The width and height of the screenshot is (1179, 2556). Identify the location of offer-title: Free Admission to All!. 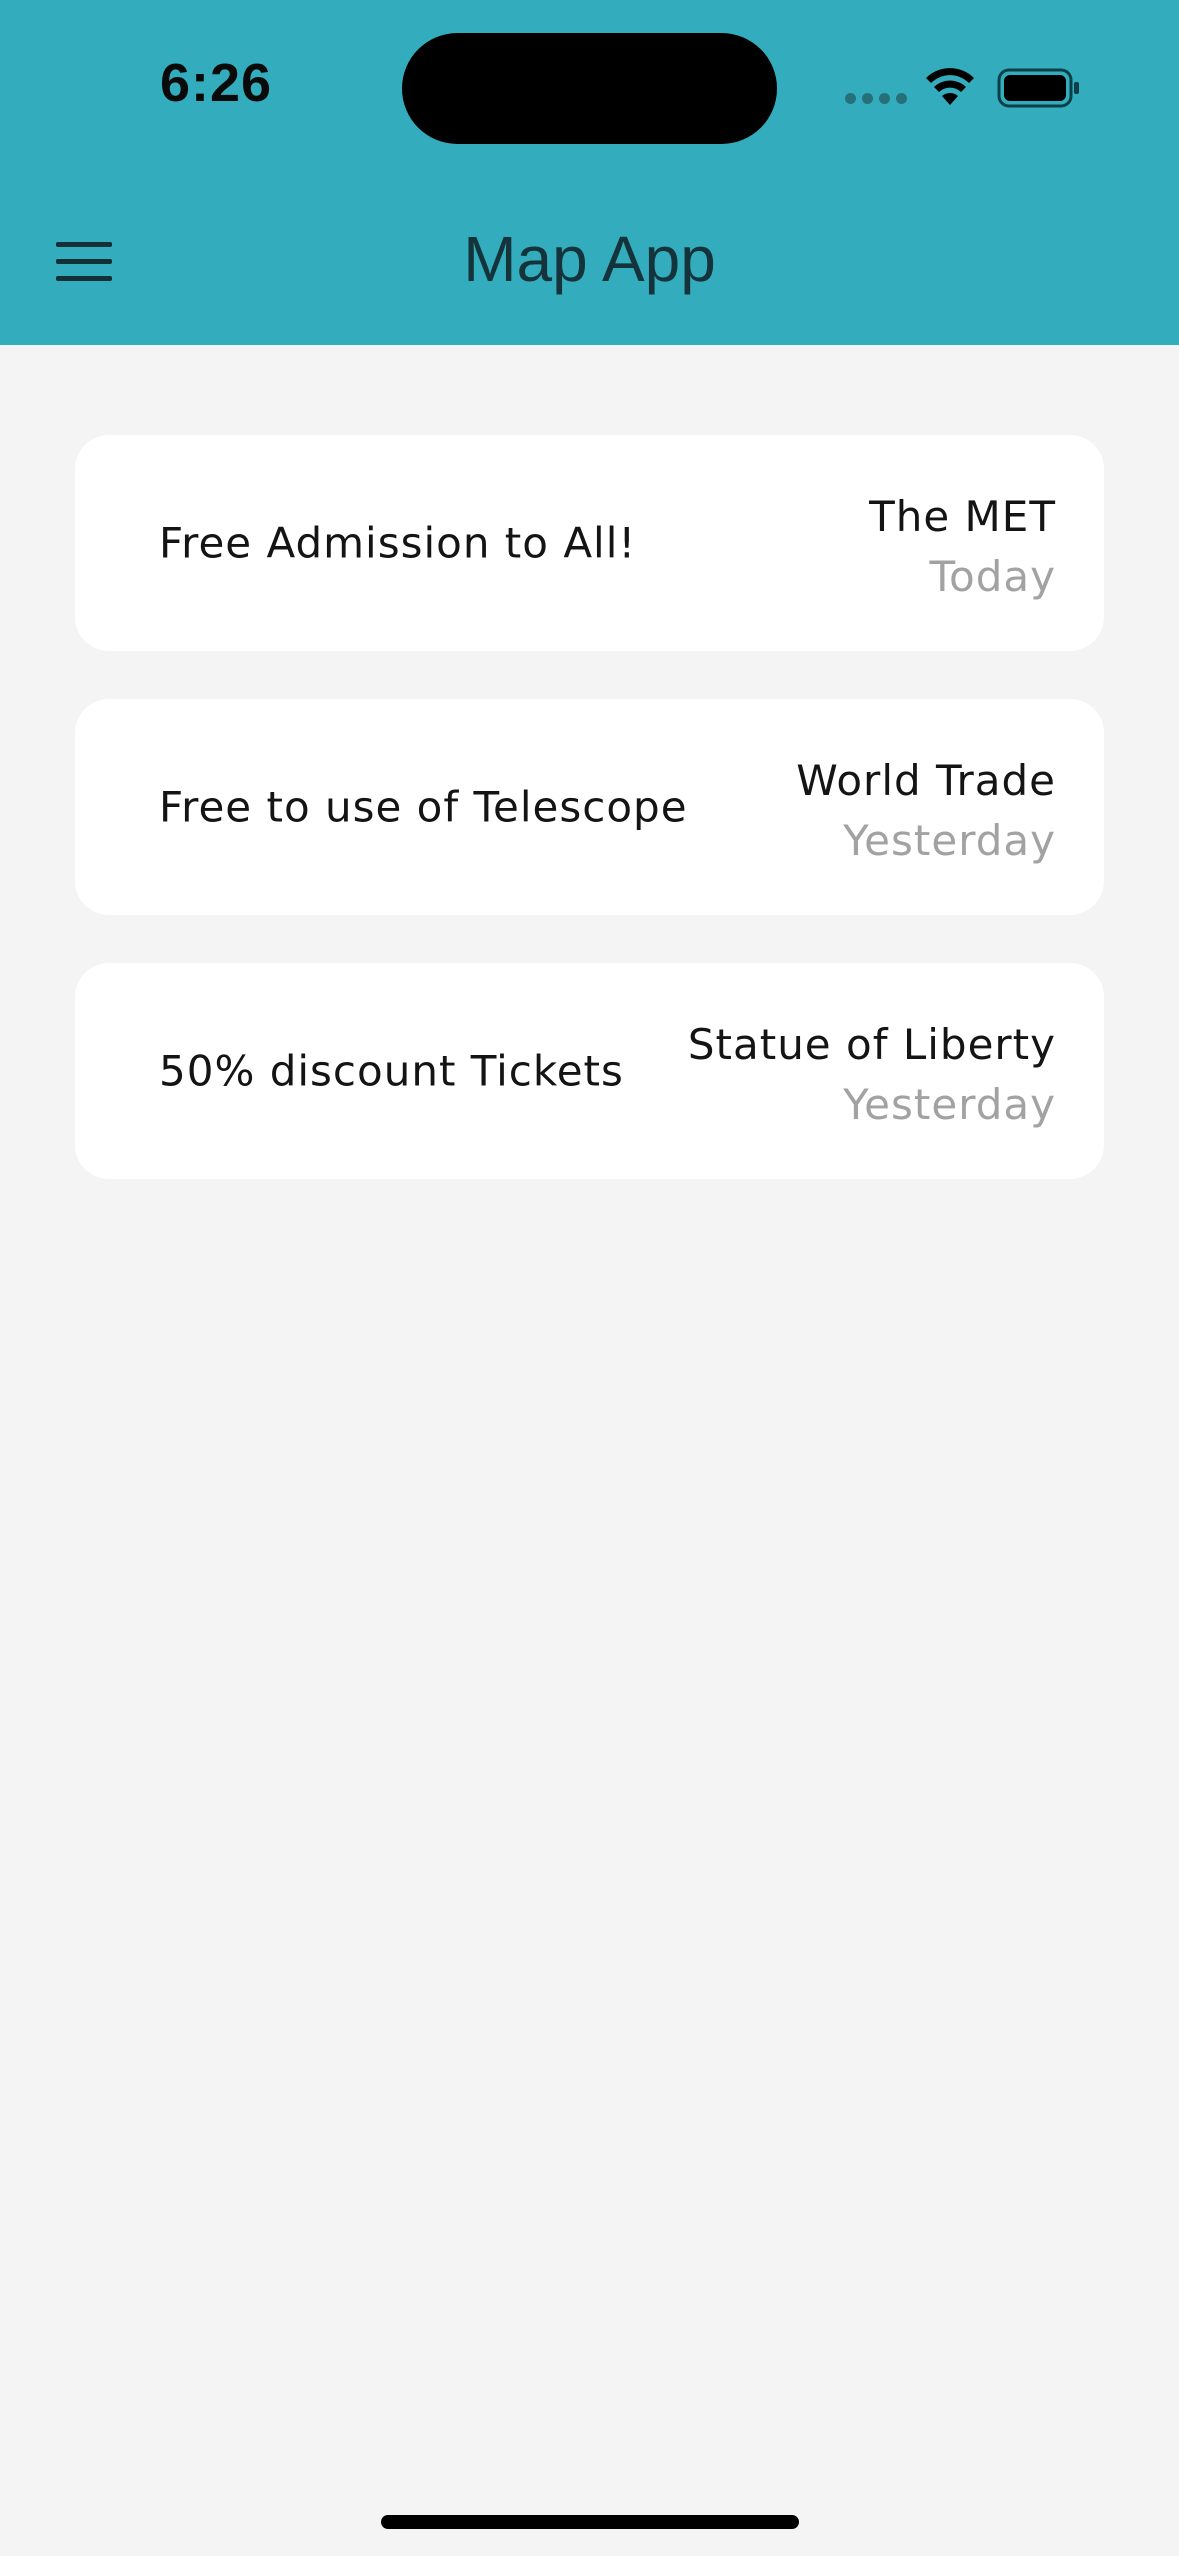
(398, 543).